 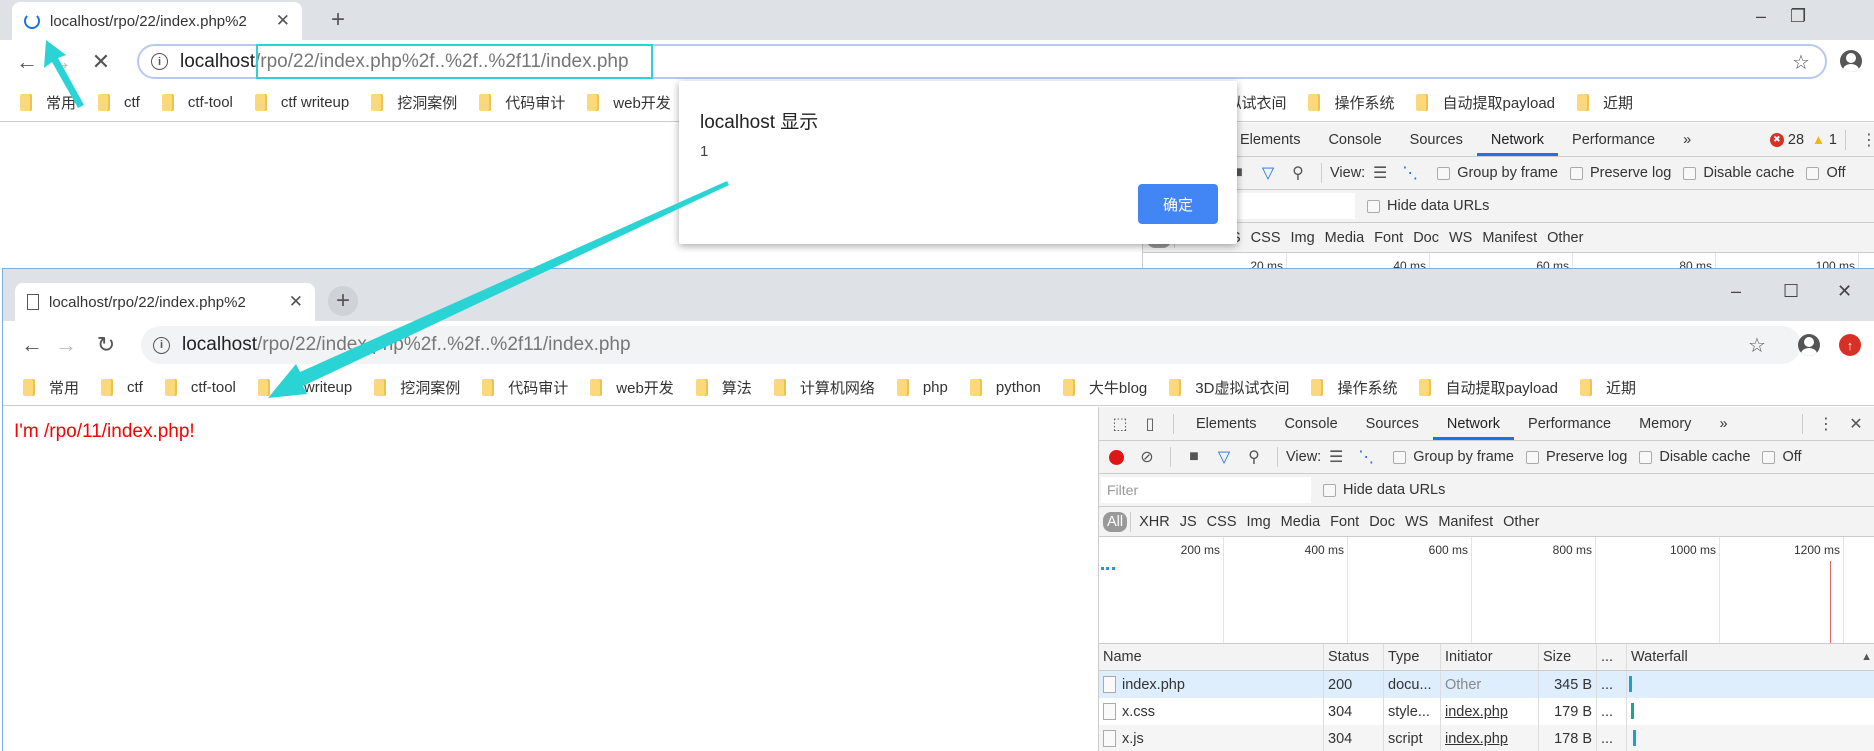 What do you see at coordinates (1796, 140) in the screenshot?
I see `error-count: 28` at bounding box center [1796, 140].